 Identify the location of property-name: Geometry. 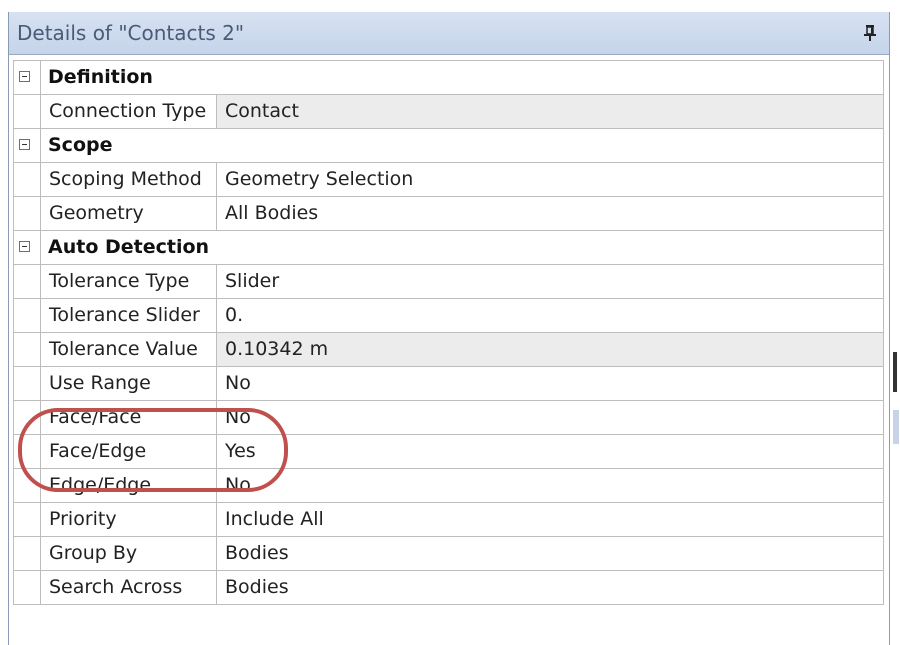
(128, 213).